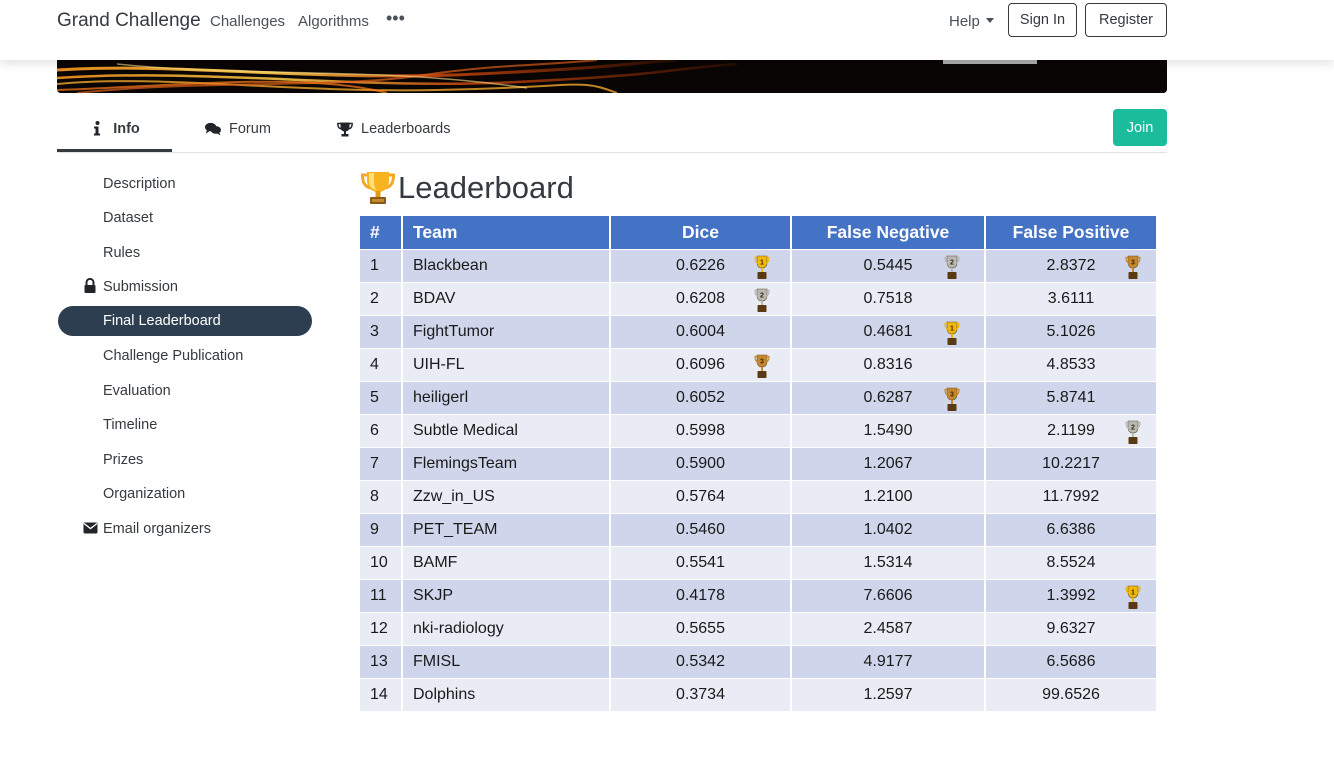  What do you see at coordinates (1133, 267) in the screenshot?
I see `bronze-trophy-icon: 3` at bounding box center [1133, 267].